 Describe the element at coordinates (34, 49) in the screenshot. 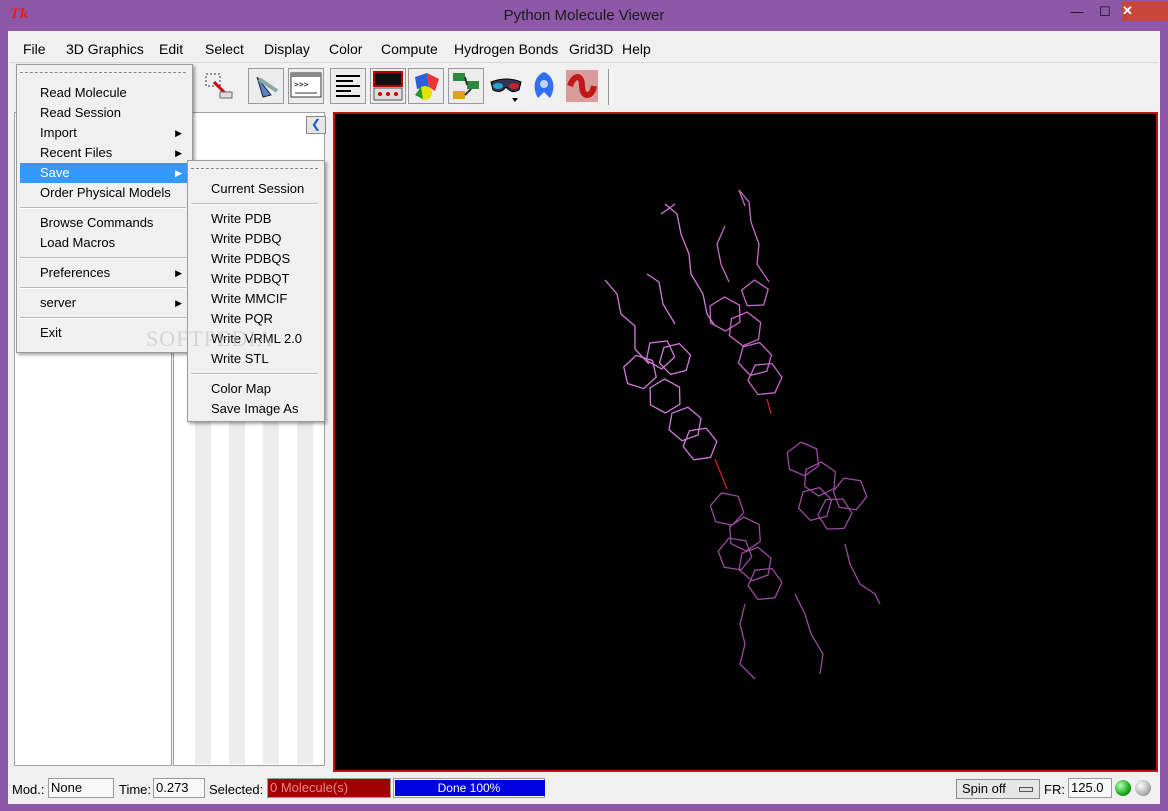

I see `menu-file: File` at that location.